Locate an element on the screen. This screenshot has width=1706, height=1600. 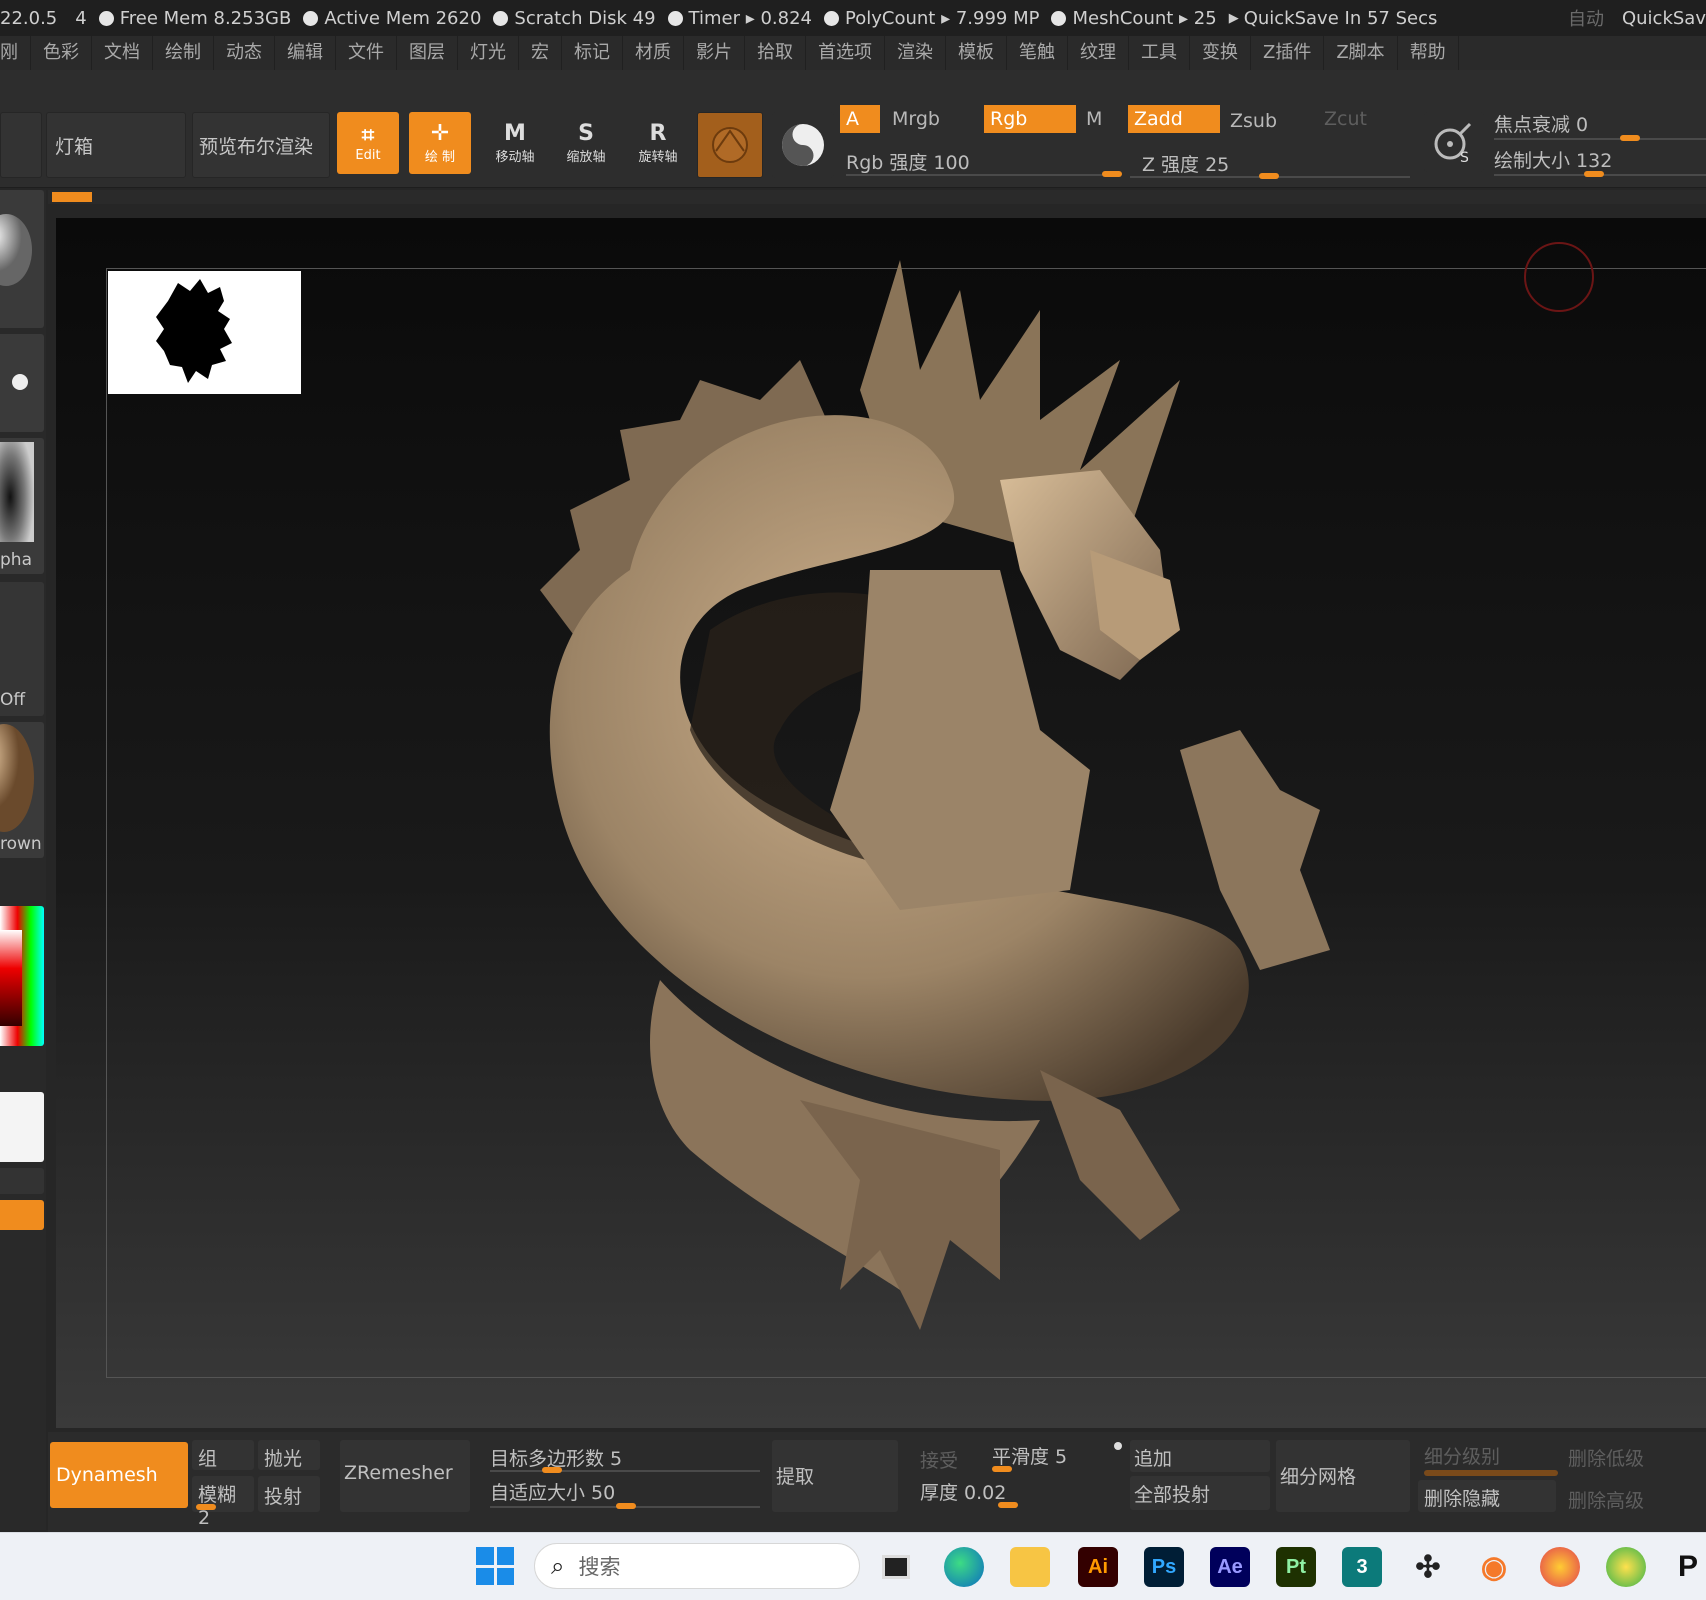
delete-hidden-button: 删除隐藏 is located at coordinates (1487, 1496).